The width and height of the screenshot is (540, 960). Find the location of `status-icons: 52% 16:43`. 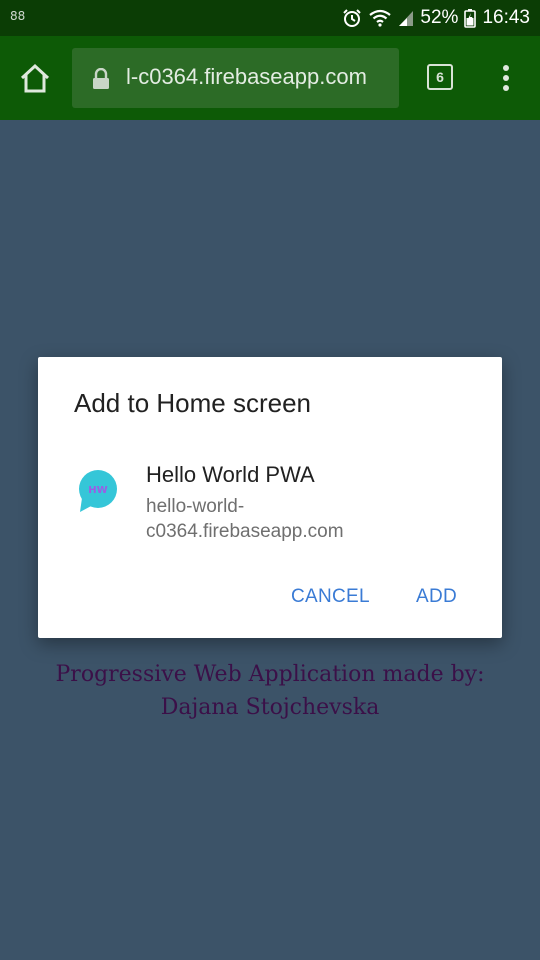

status-icons: 52% 16:43 is located at coordinates (436, 18).